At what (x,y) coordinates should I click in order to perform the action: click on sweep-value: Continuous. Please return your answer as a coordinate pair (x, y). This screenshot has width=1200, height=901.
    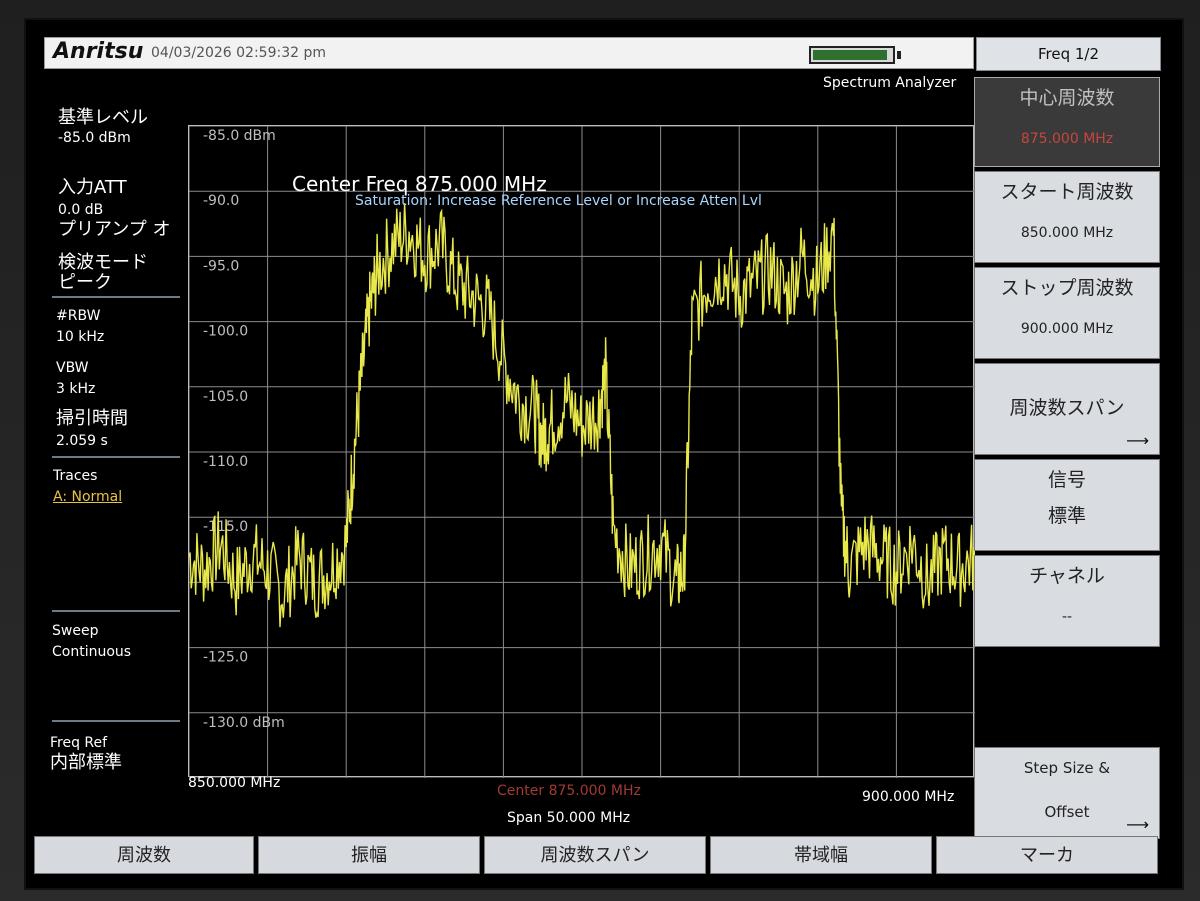
    Looking at the image, I should click on (92, 652).